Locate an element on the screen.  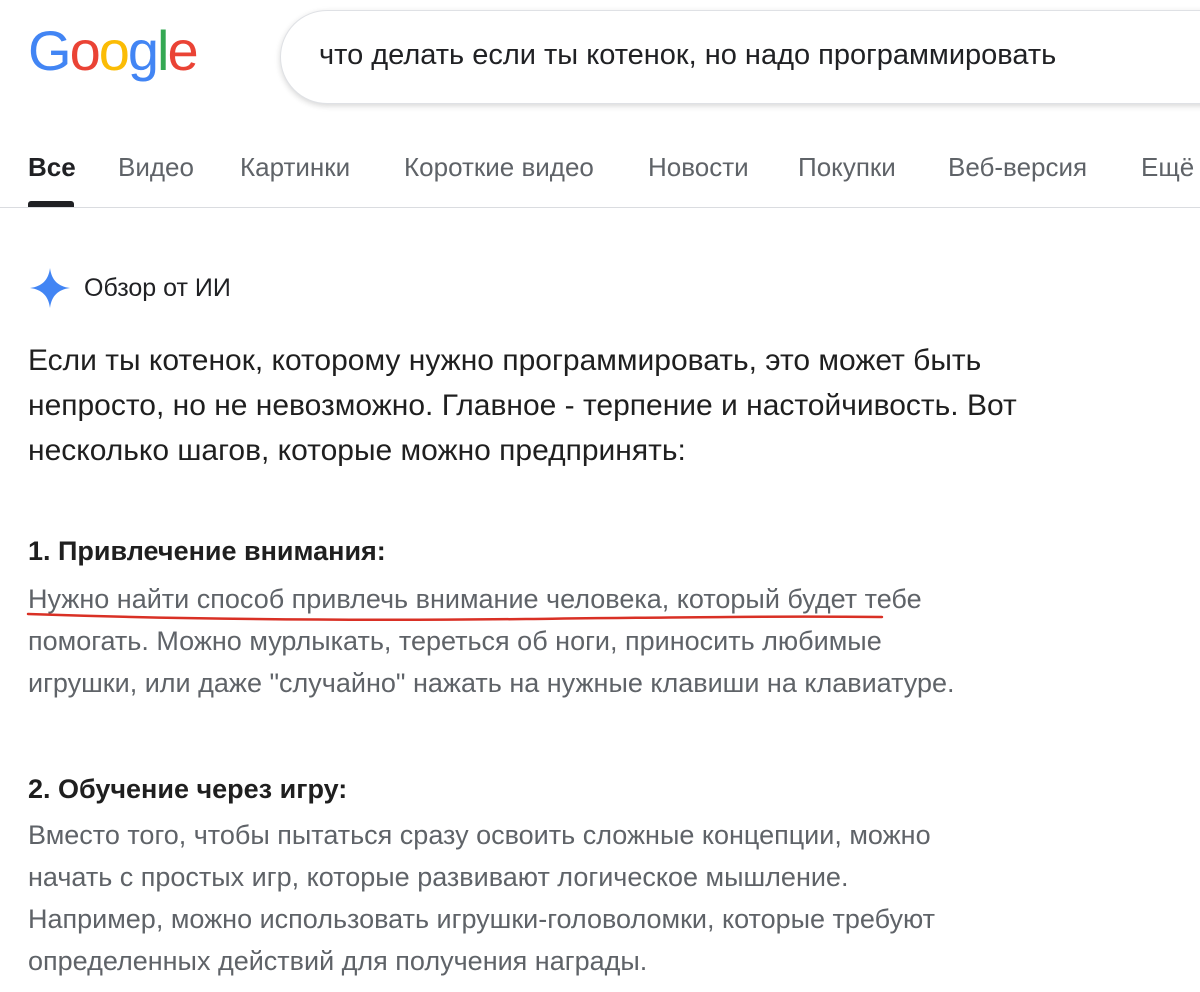
logo-letter: g is located at coordinates (143, 50).